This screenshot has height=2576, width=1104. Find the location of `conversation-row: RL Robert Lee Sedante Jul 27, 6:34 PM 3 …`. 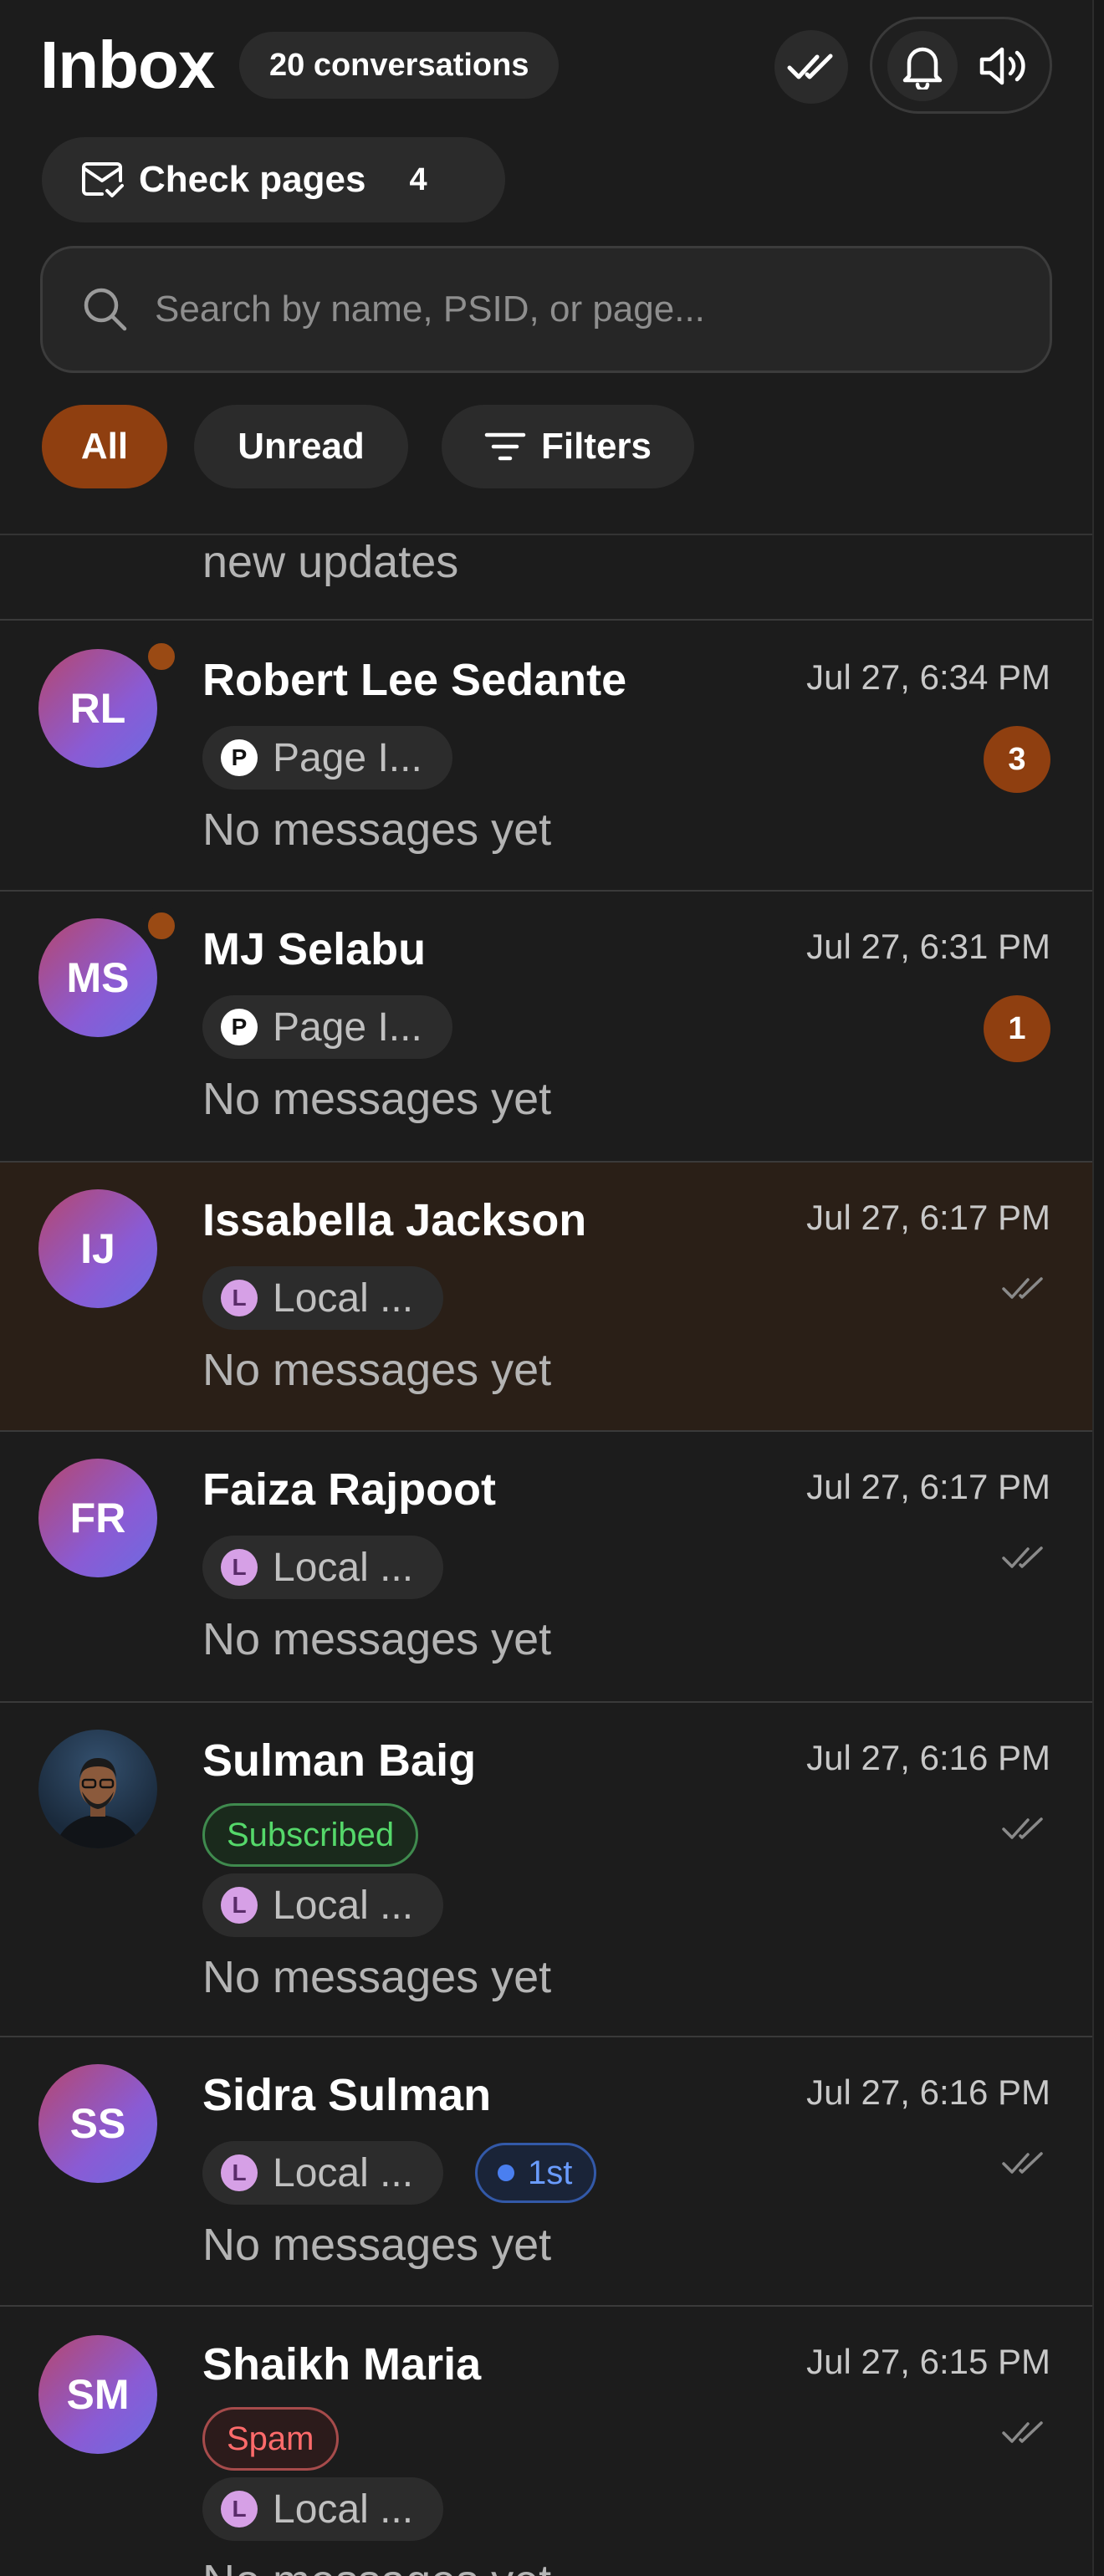

conversation-row: RL Robert Lee Sedante Jul 27, 6:34 PM 3 … is located at coordinates (546, 757).